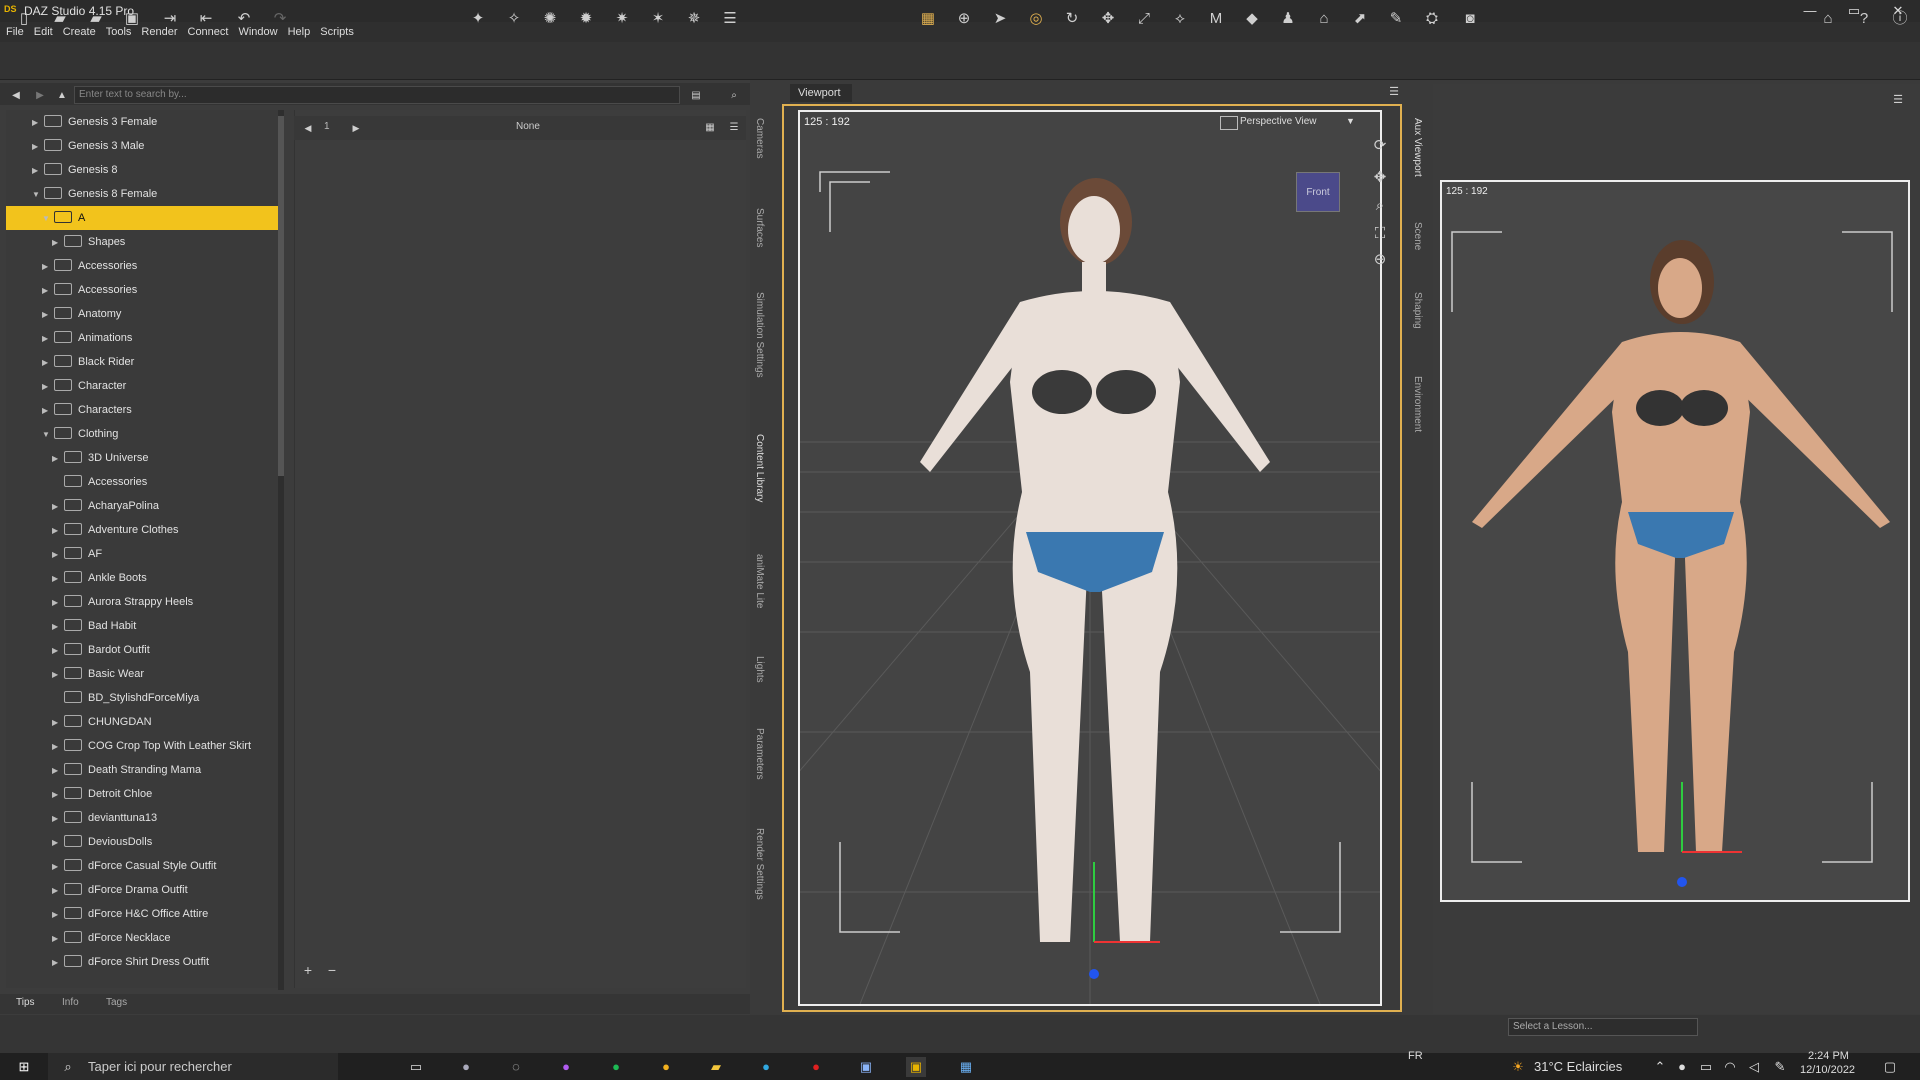 Image resolution: width=1920 pixels, height=1080 pixels. Describe the element at coordinates (244, 19) in the screenshot. I see `undo-icon: ↶` at that location.